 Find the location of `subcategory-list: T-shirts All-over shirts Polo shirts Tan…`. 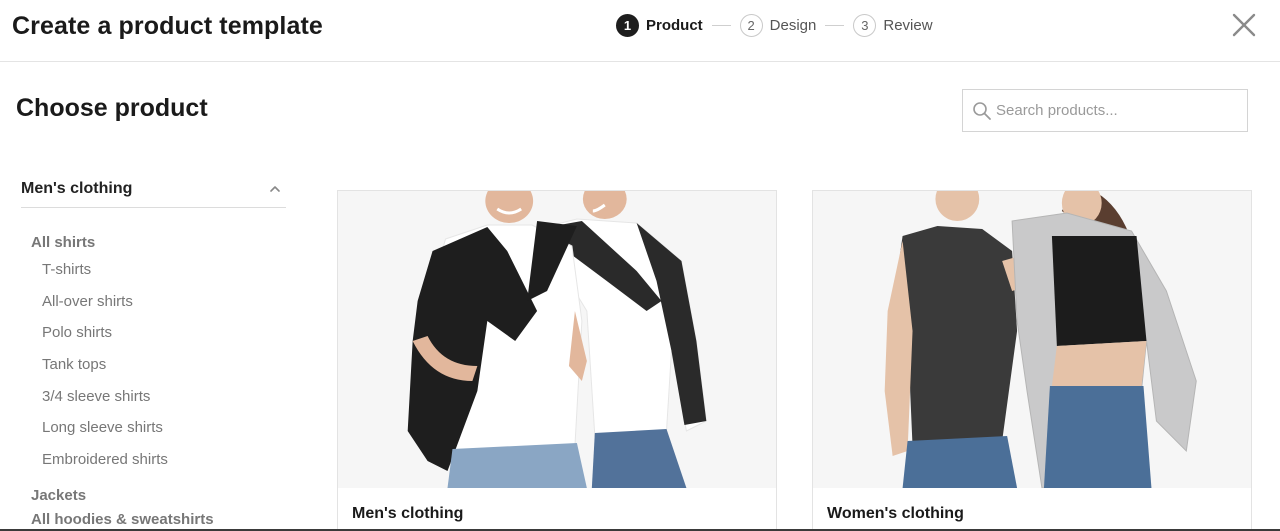

subcategory-list: T-shirts All-over shirts Polo shirts Tan… is located at coordinates (153, 365).